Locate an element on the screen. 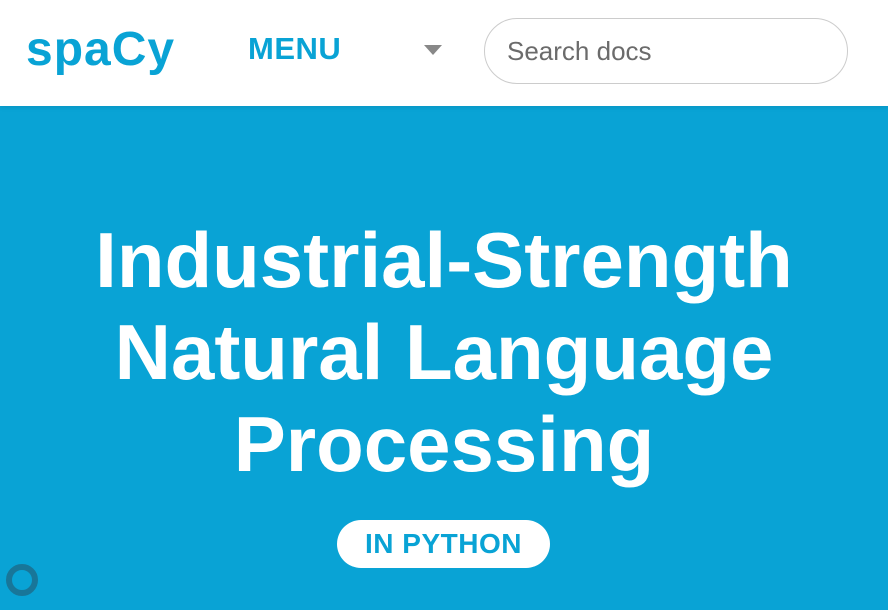 This screenshot has width=888, height=610. logo: spaCy is located at coordinates (100, 50).